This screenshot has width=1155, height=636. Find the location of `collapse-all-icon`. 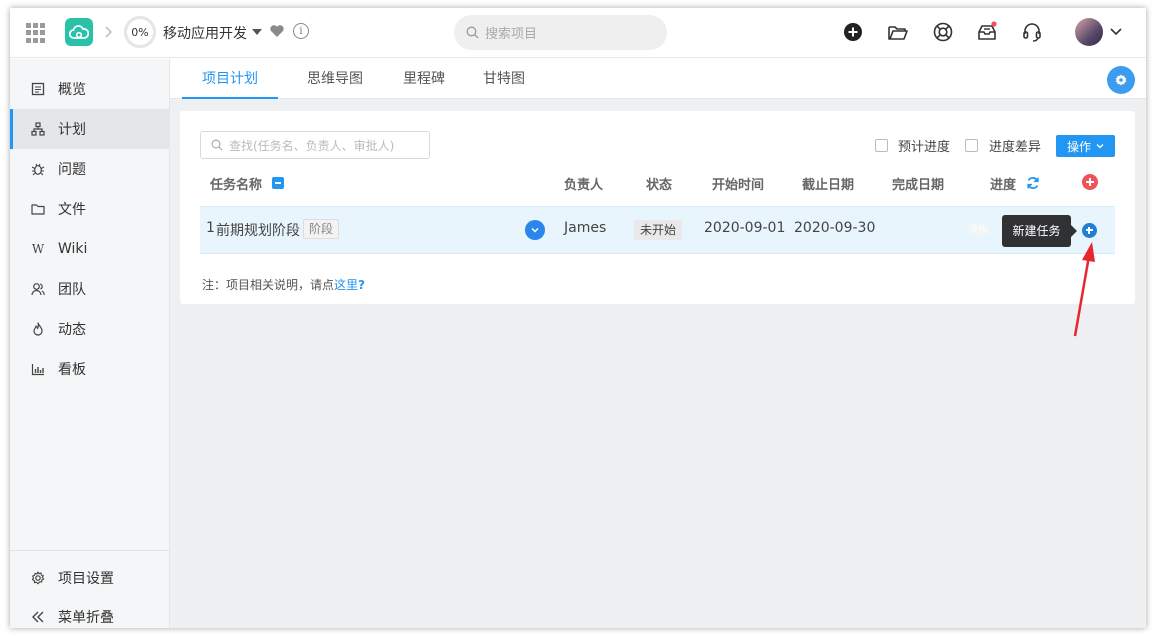

collapse-all-icon is located at coordinates (278, 183).